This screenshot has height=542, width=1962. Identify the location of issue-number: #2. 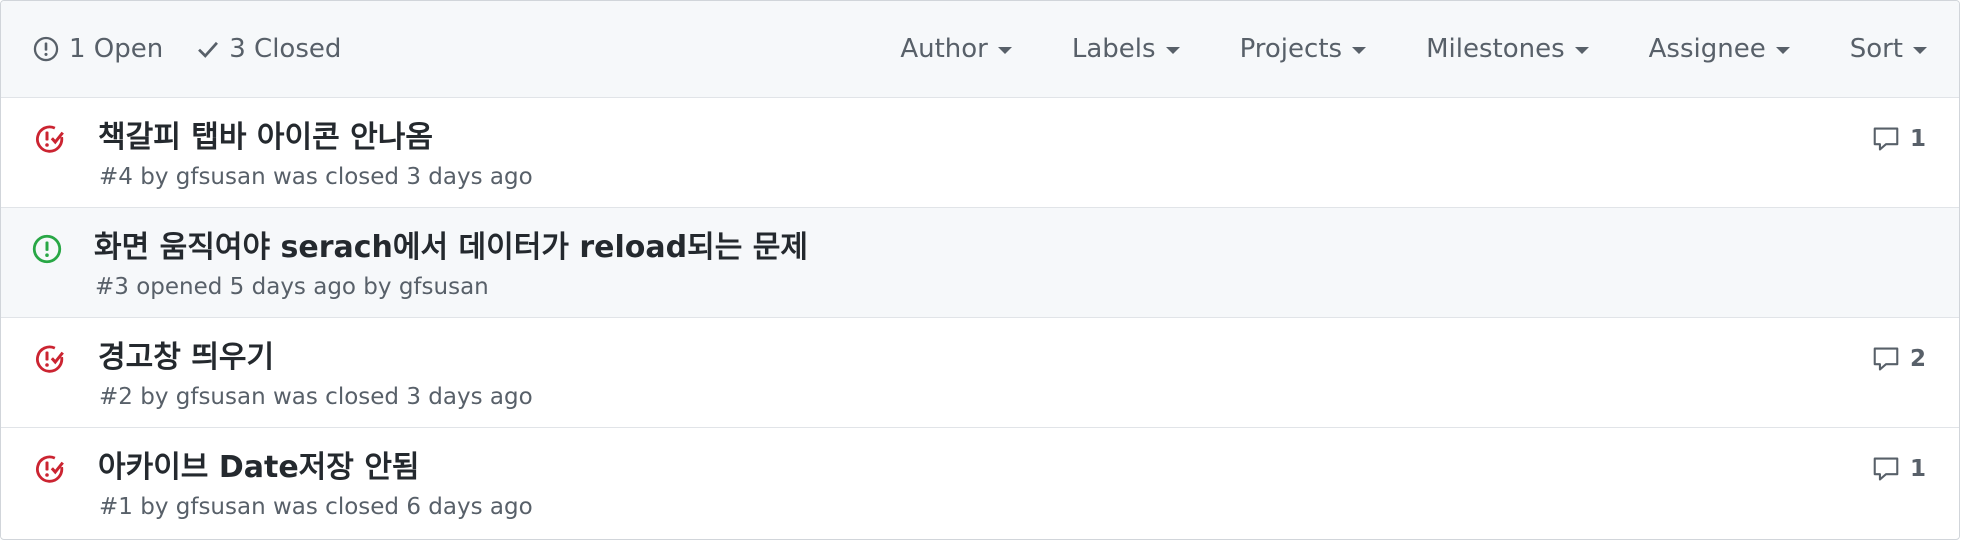
(116, 397).